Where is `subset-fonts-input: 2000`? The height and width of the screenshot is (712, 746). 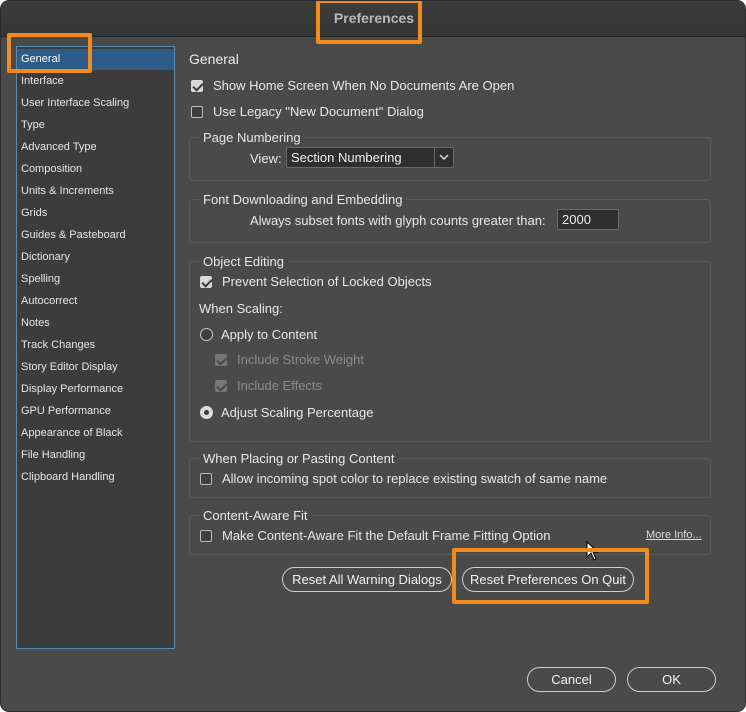
subset-fonts-input: 2000 is located at coordinates (588, 219).